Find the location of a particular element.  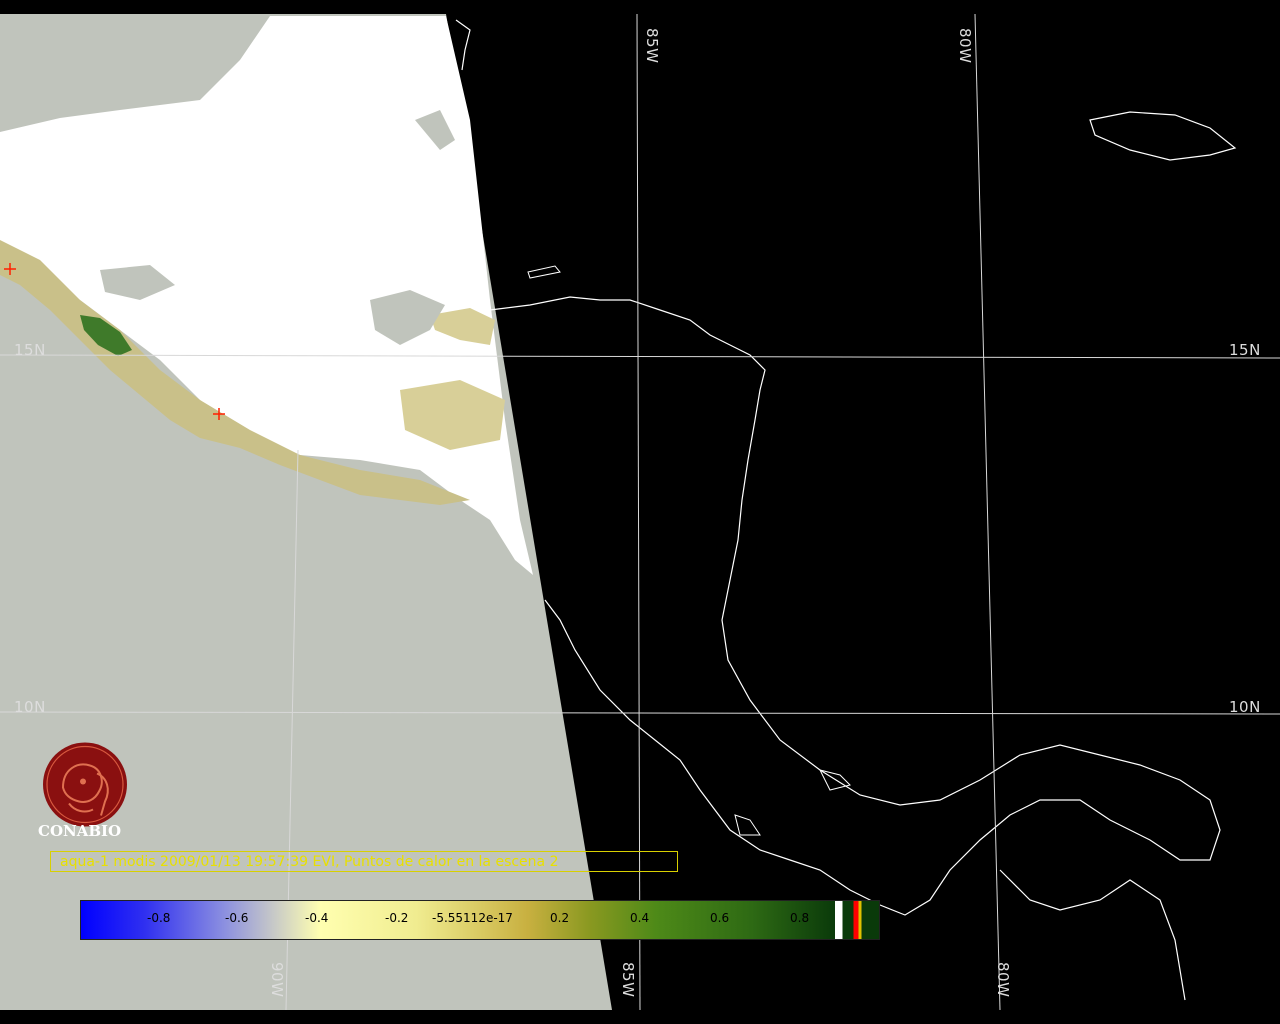

colorbar-tick-label: 0.2 is located at coordinates (560, 918).